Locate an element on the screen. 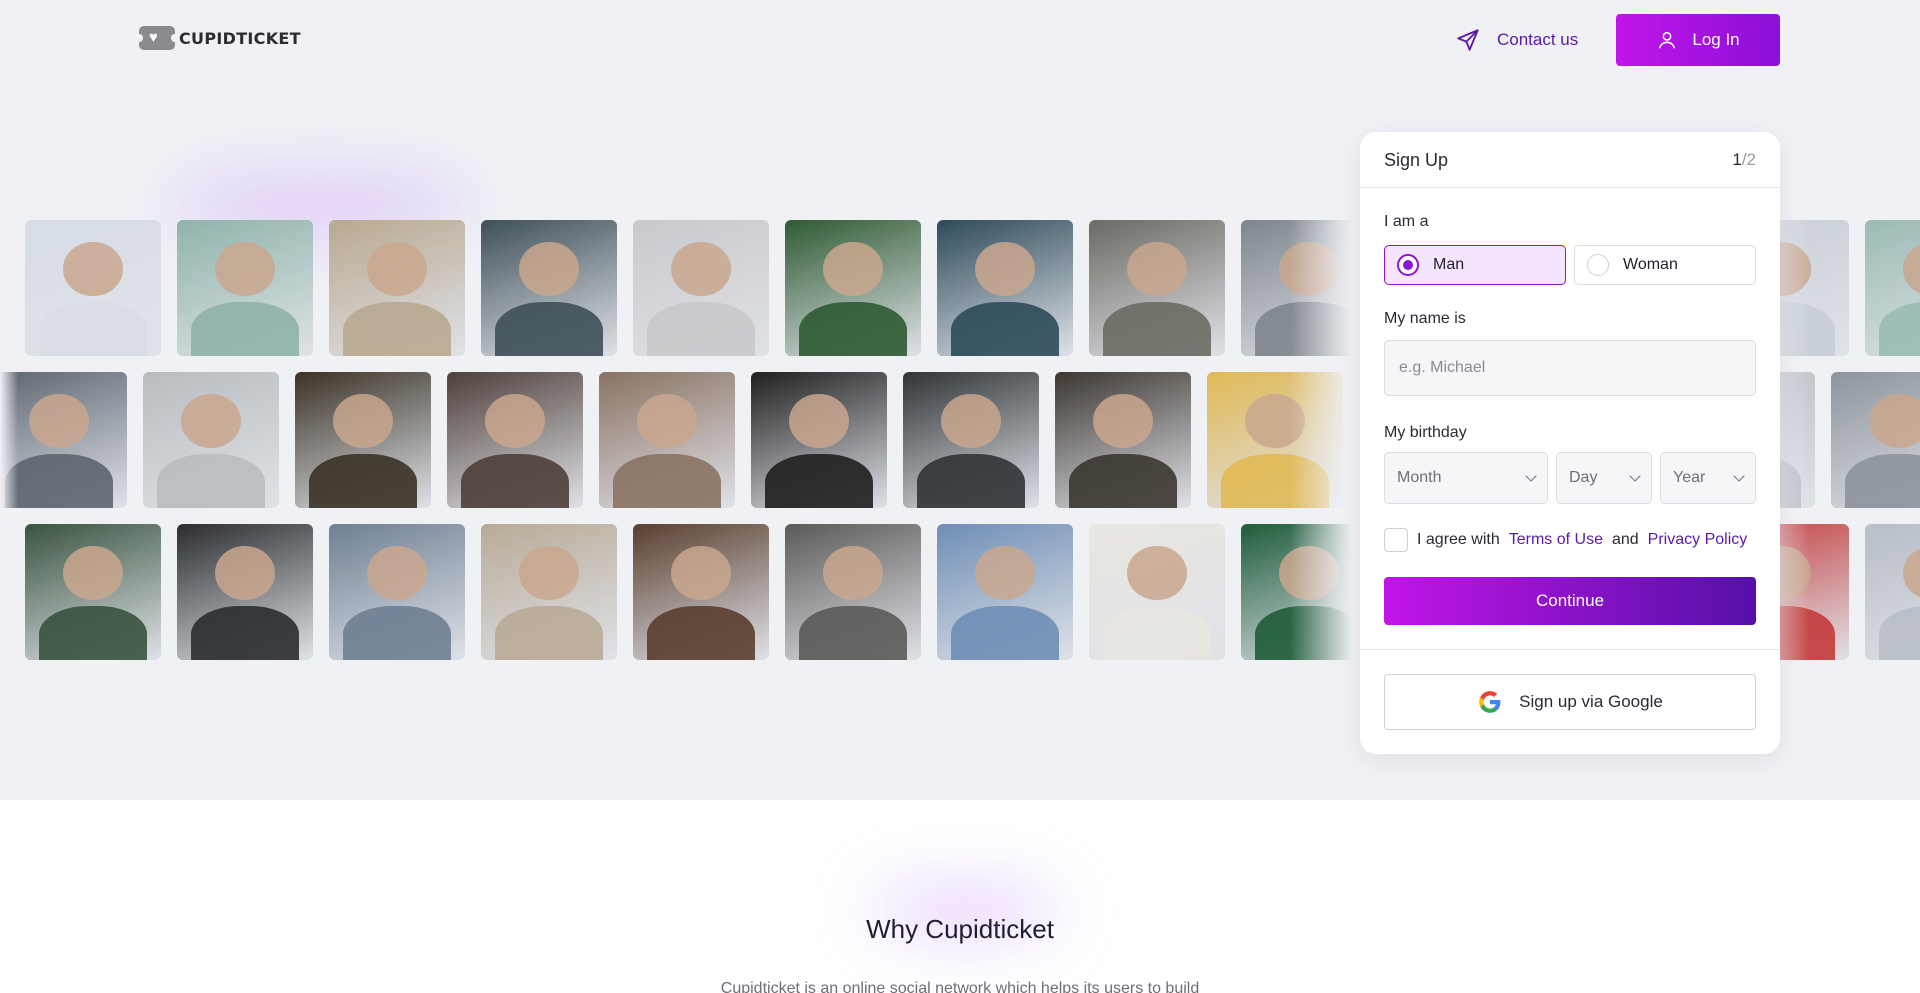 This screenshot has height=993, width=1920. gender-man-option: Man is located at coordinates (1475, 265).